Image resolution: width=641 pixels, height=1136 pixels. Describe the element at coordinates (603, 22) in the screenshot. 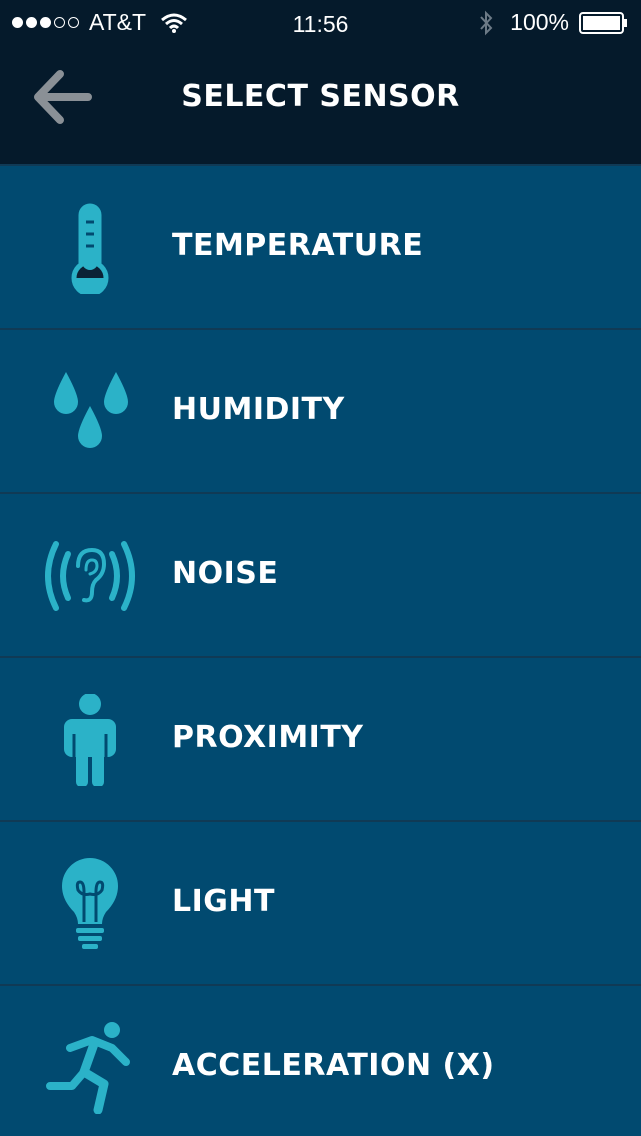

I see `battery-icon` at that location.